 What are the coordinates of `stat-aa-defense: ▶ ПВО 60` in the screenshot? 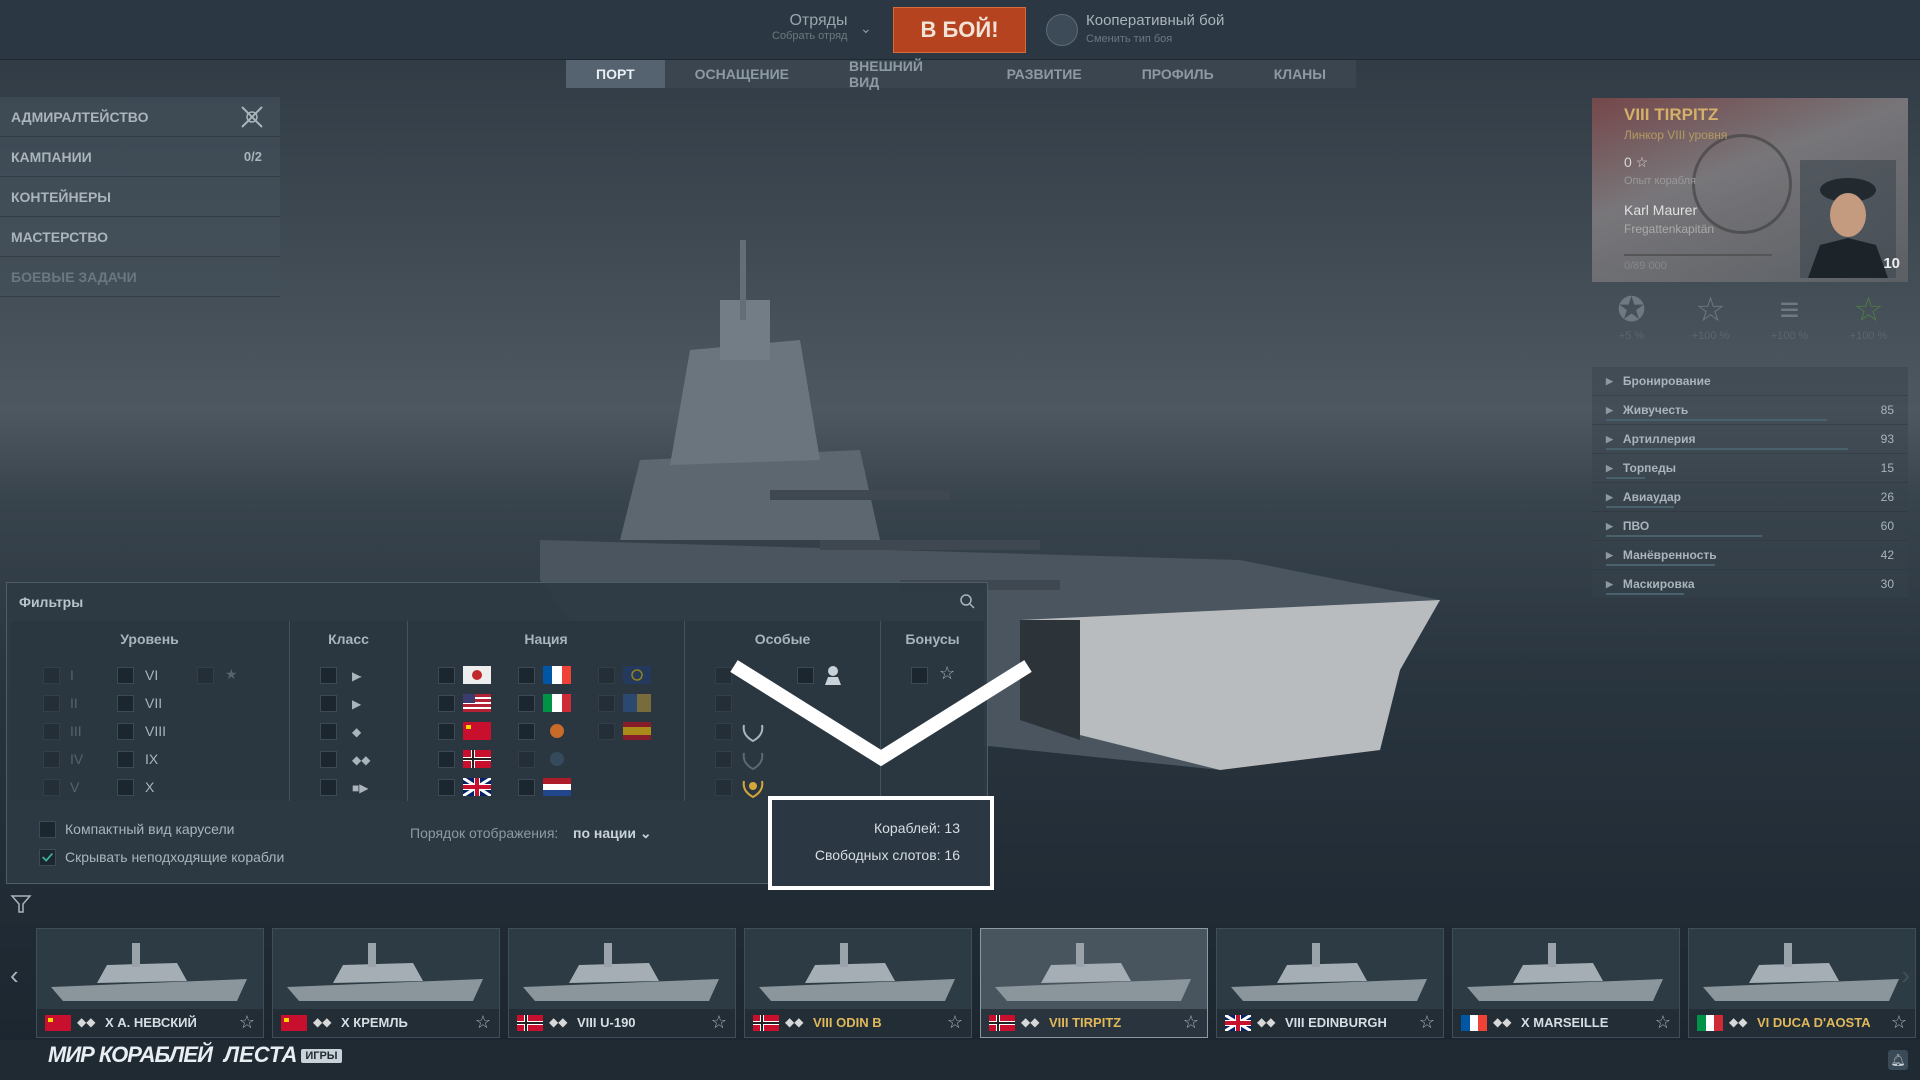 It's located at (1750, 526).